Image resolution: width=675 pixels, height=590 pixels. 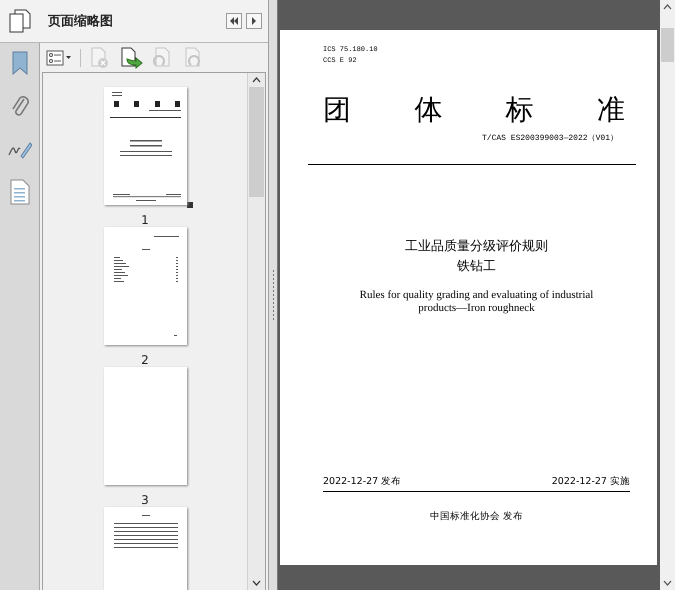 I want to click on bookmark-icon, so click(x=20, y=63).